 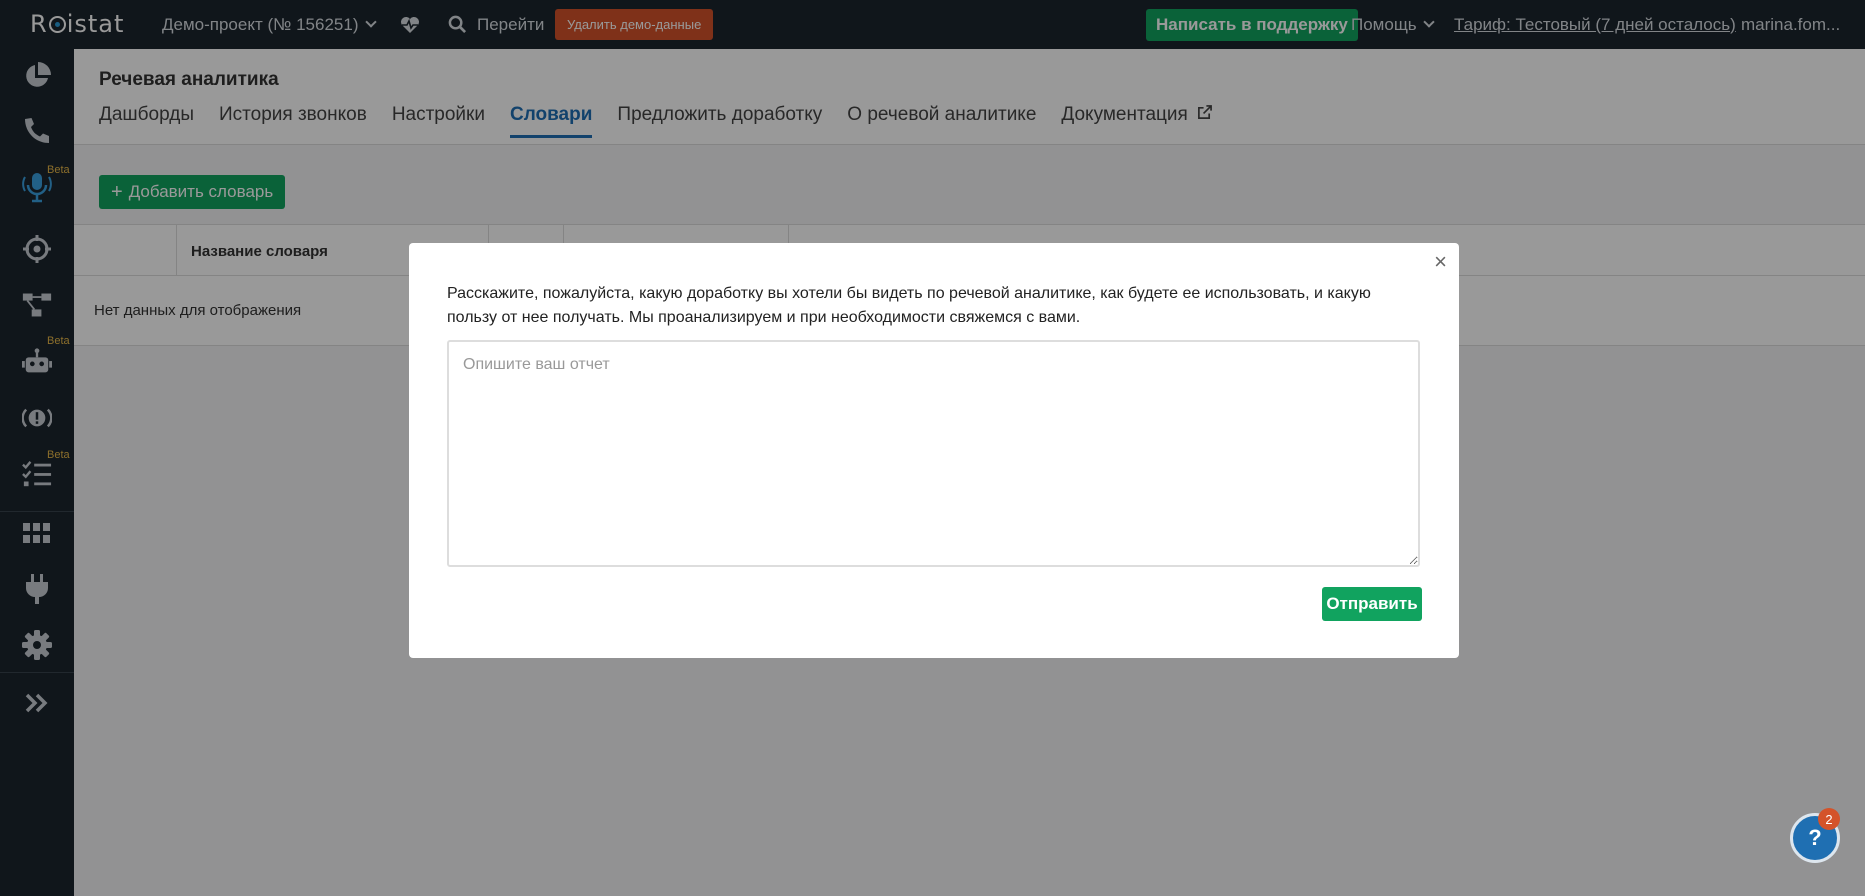 I want to click on report-textarea, so click(x=933, y=453).